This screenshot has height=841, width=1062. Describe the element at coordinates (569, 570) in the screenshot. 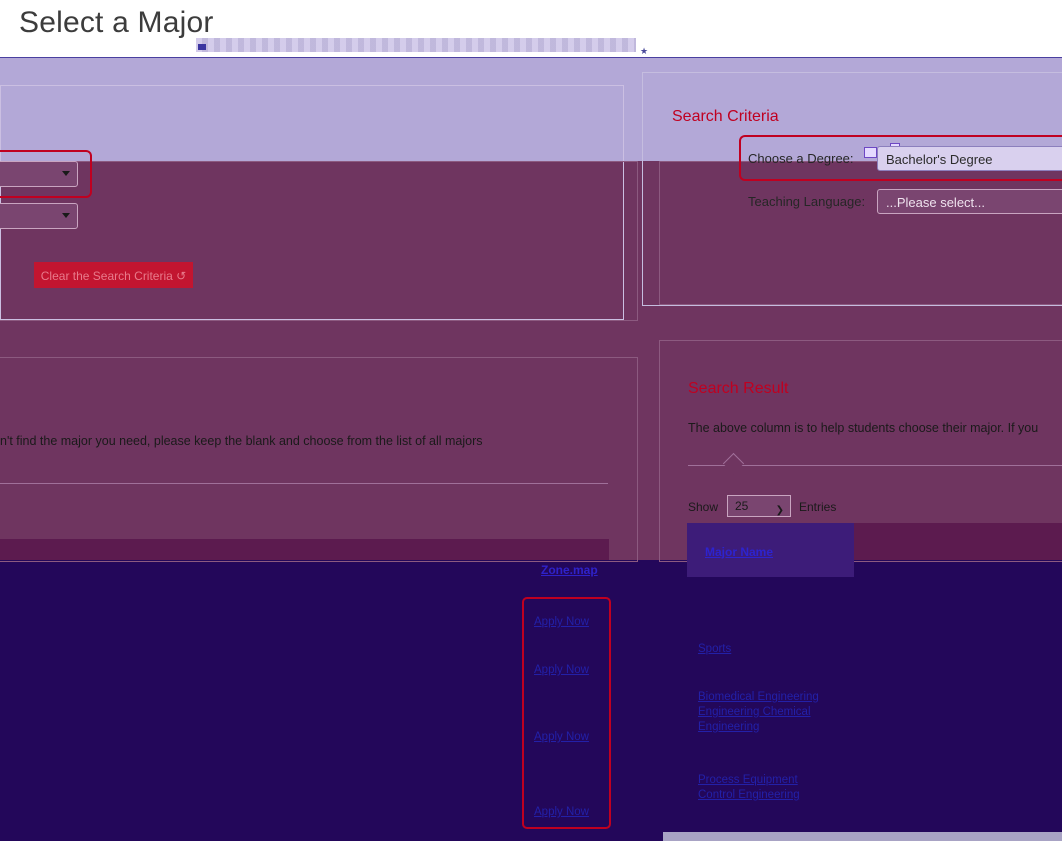

I see `zone-map-link: Zone.map` at that location.